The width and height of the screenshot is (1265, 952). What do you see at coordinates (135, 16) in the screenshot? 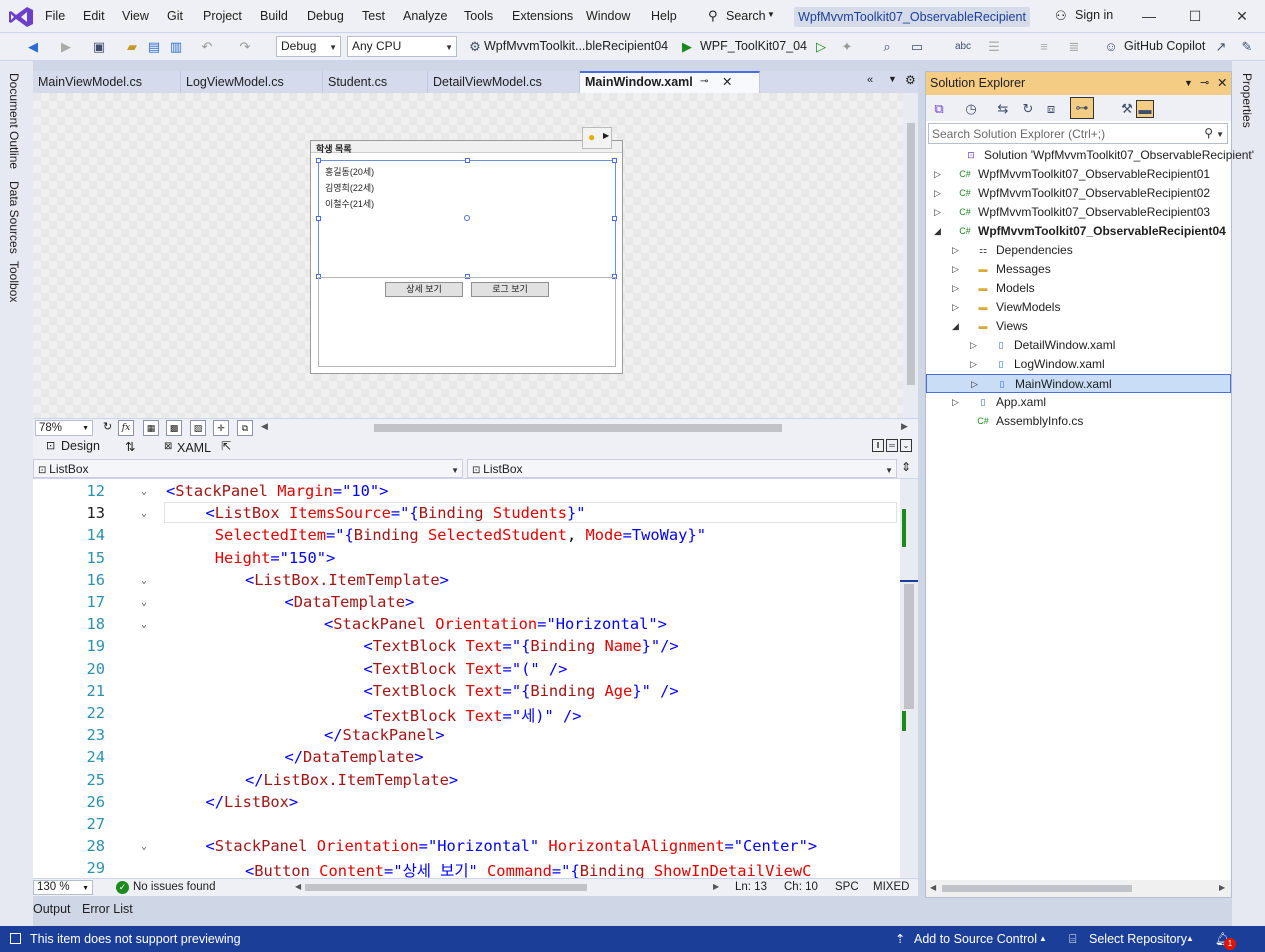
I see `menu-view: View` at bounding box center [135, 16].